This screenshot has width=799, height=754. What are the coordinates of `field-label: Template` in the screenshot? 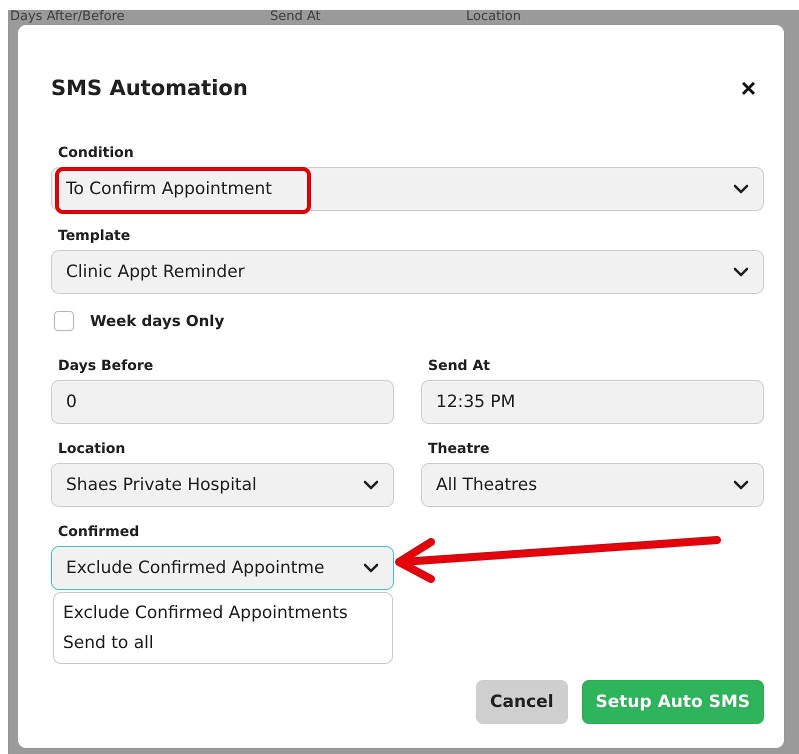 It's located at (94, 236).